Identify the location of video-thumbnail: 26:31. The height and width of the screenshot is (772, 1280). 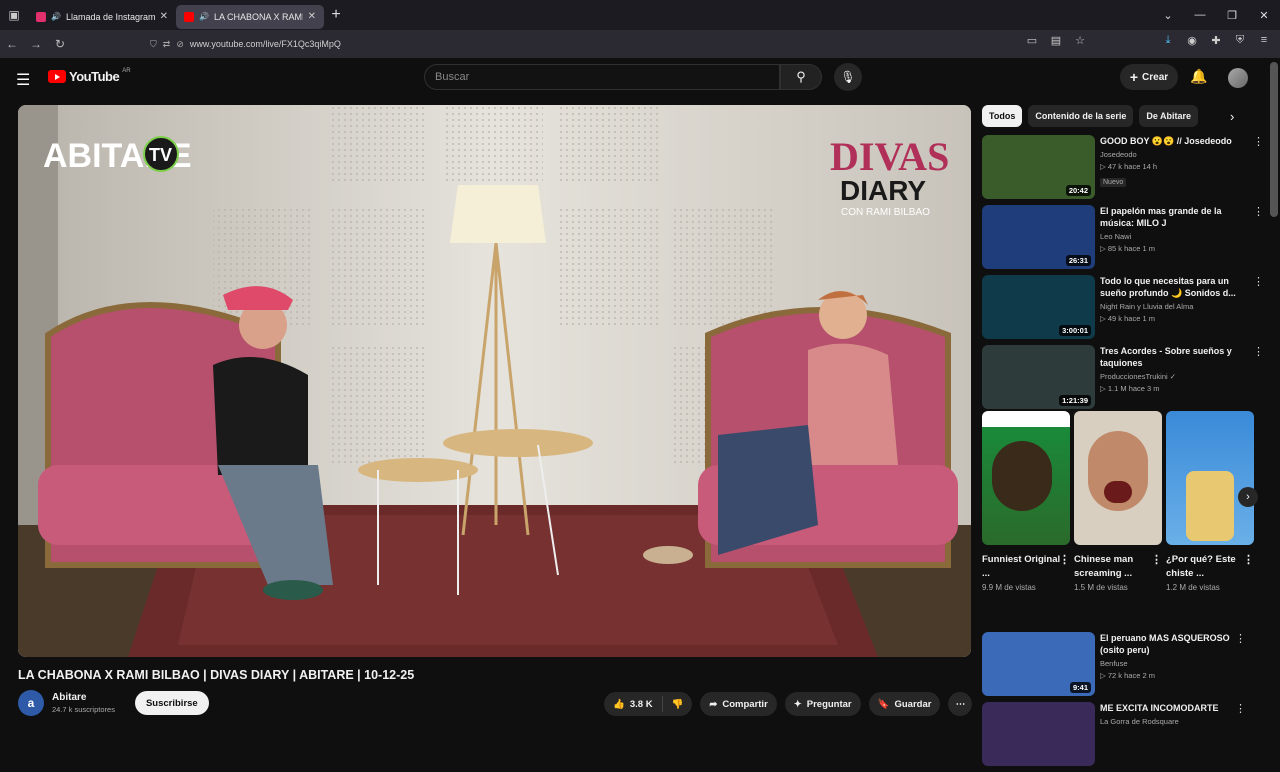
(1038, 237).